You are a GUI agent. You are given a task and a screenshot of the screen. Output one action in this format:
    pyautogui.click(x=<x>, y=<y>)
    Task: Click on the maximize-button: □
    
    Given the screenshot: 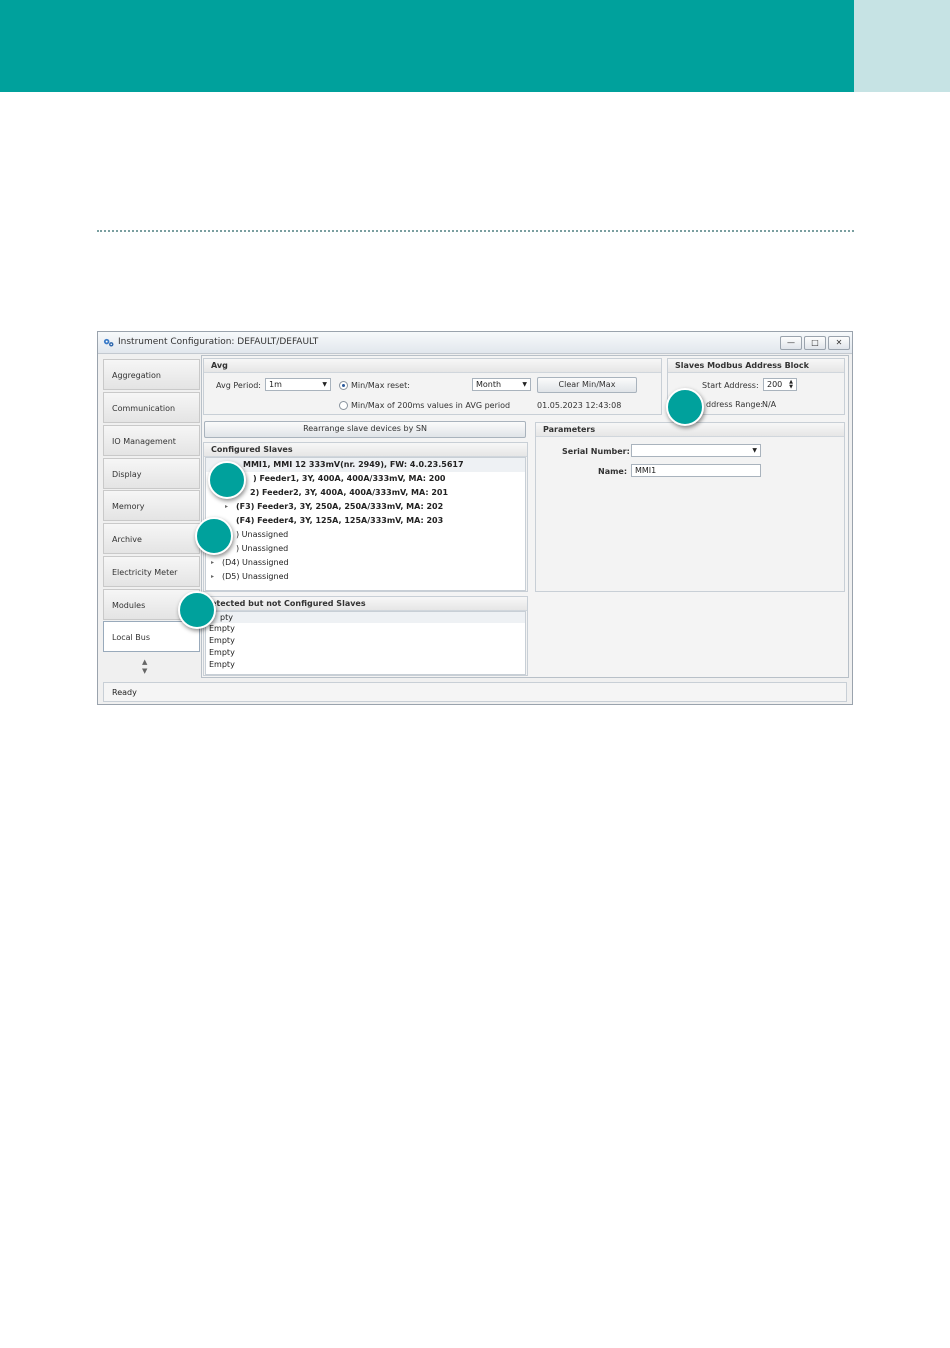 What is the action you would take?
    pyautogui.click(x=815, y=343)
    